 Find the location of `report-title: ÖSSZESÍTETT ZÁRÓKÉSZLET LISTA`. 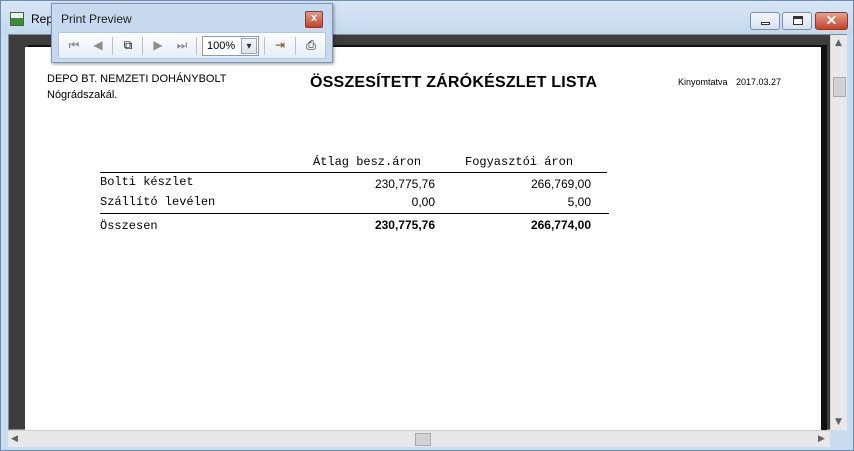

report-title: ÖSSZESÍTETT ZÁRÓKÉSZLET LISTA is located at coordinates (454, 82).